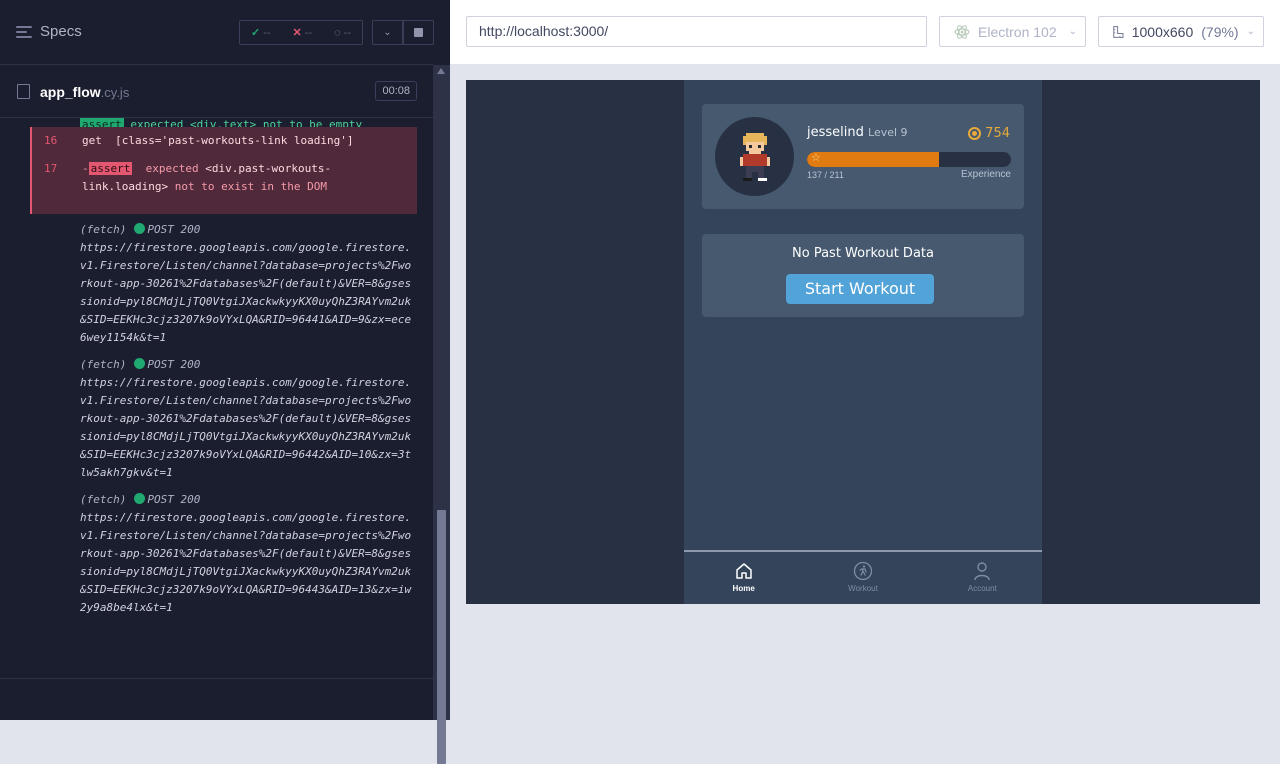 The height and width of the screenshot is (764, 1280). Describe the element at coordinates (816, 158) in the screenshot. I see `star-icon: ☆` at that location.